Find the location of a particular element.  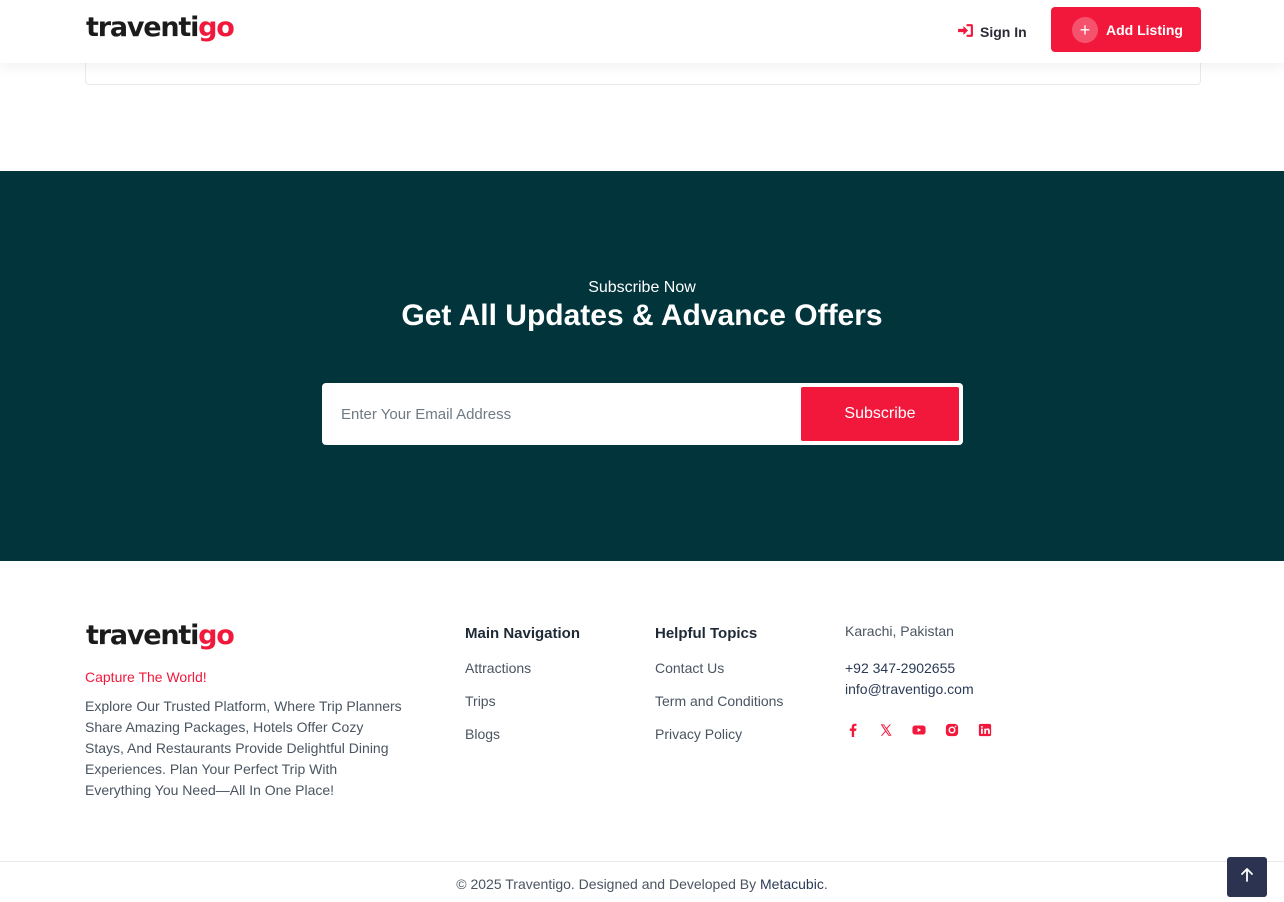

subscribe-button: Subscribe is located at coordinates (880, 414).